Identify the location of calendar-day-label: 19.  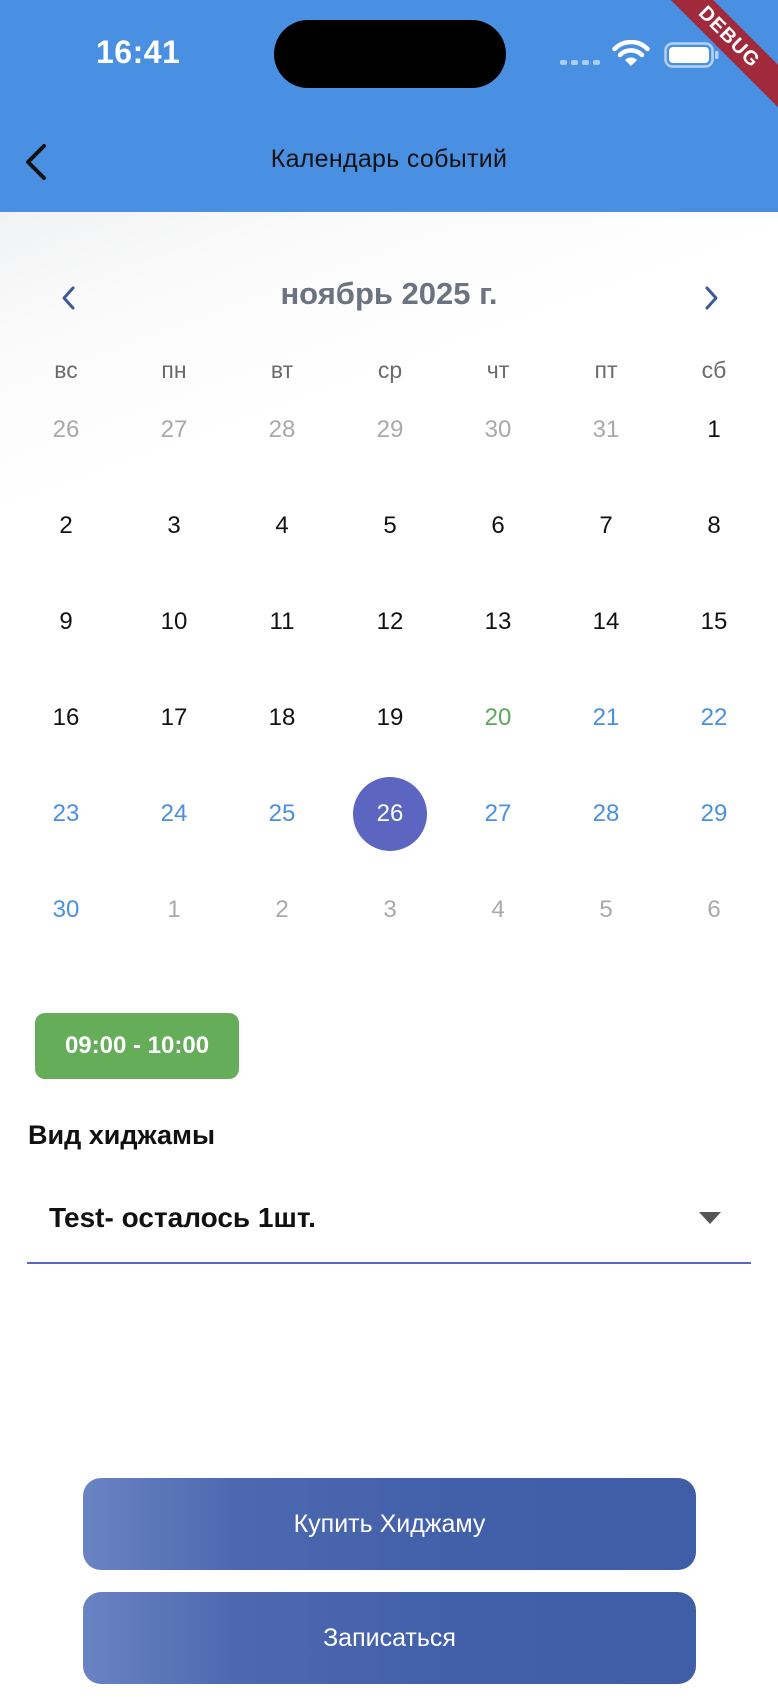
(390, 717).